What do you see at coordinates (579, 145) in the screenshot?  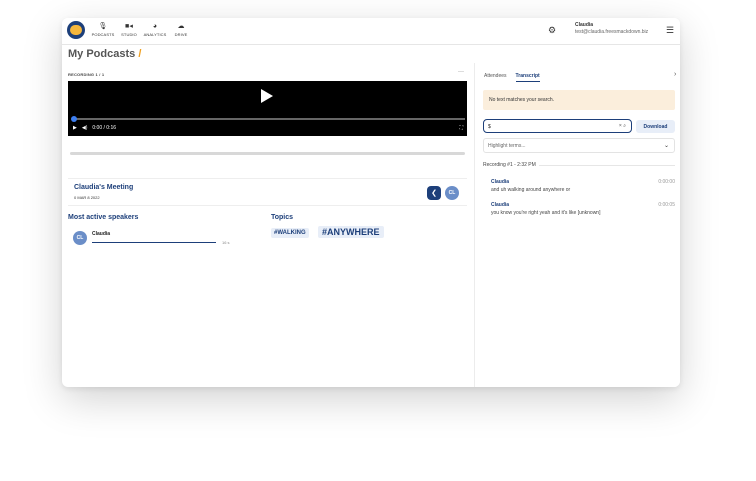 I see `highlight-terms-select: Highlight terms... ⌄` at bounding box center [579, 145].